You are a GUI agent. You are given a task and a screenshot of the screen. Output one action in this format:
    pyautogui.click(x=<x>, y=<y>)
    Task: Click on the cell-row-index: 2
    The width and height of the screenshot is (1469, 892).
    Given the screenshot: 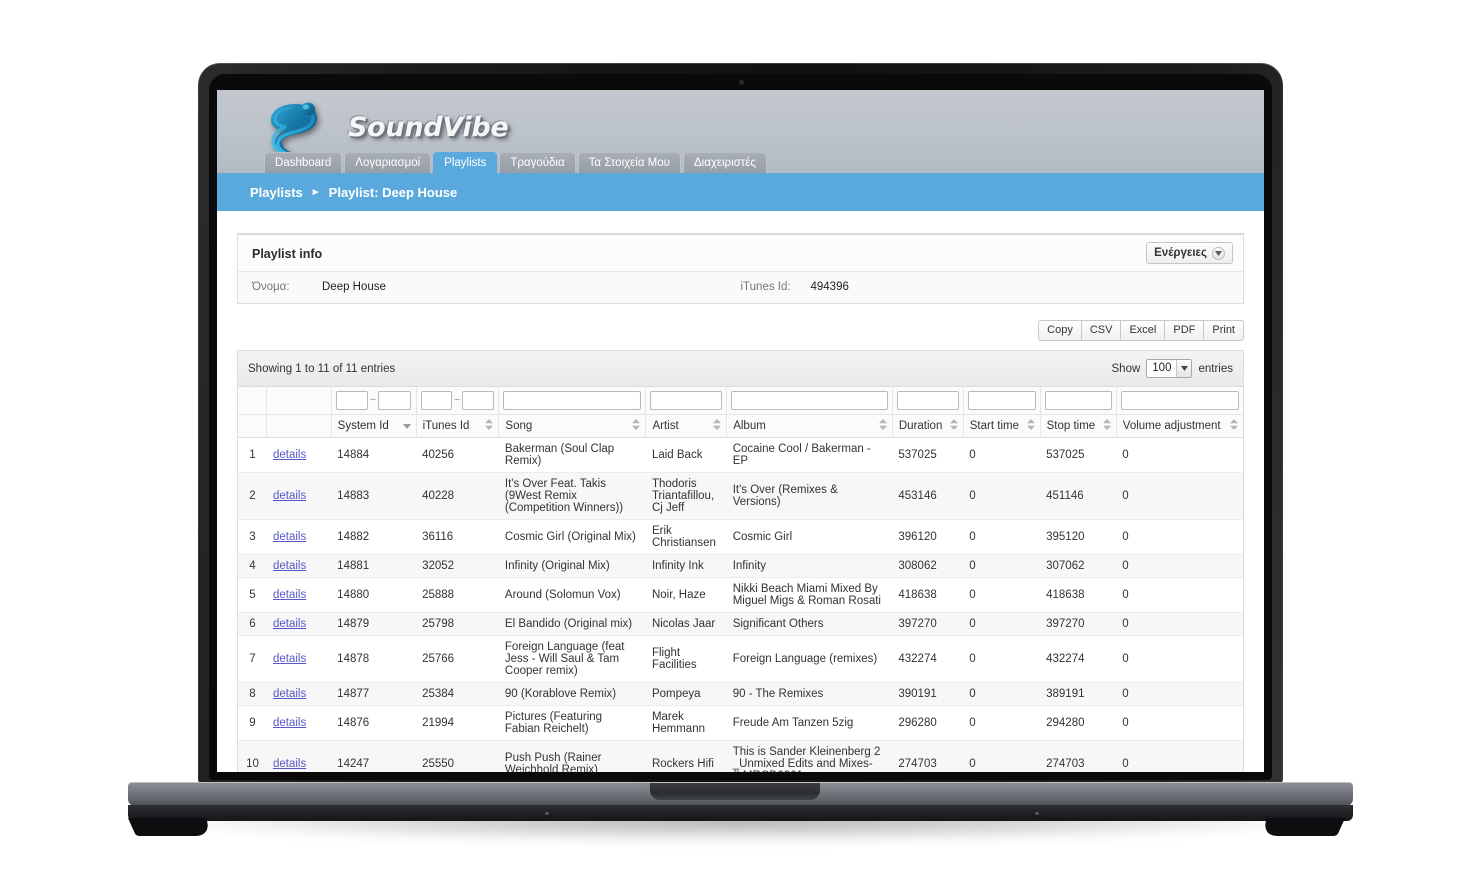 What is the action you would take?
    pyautogui.click(x=252, y=496)
    